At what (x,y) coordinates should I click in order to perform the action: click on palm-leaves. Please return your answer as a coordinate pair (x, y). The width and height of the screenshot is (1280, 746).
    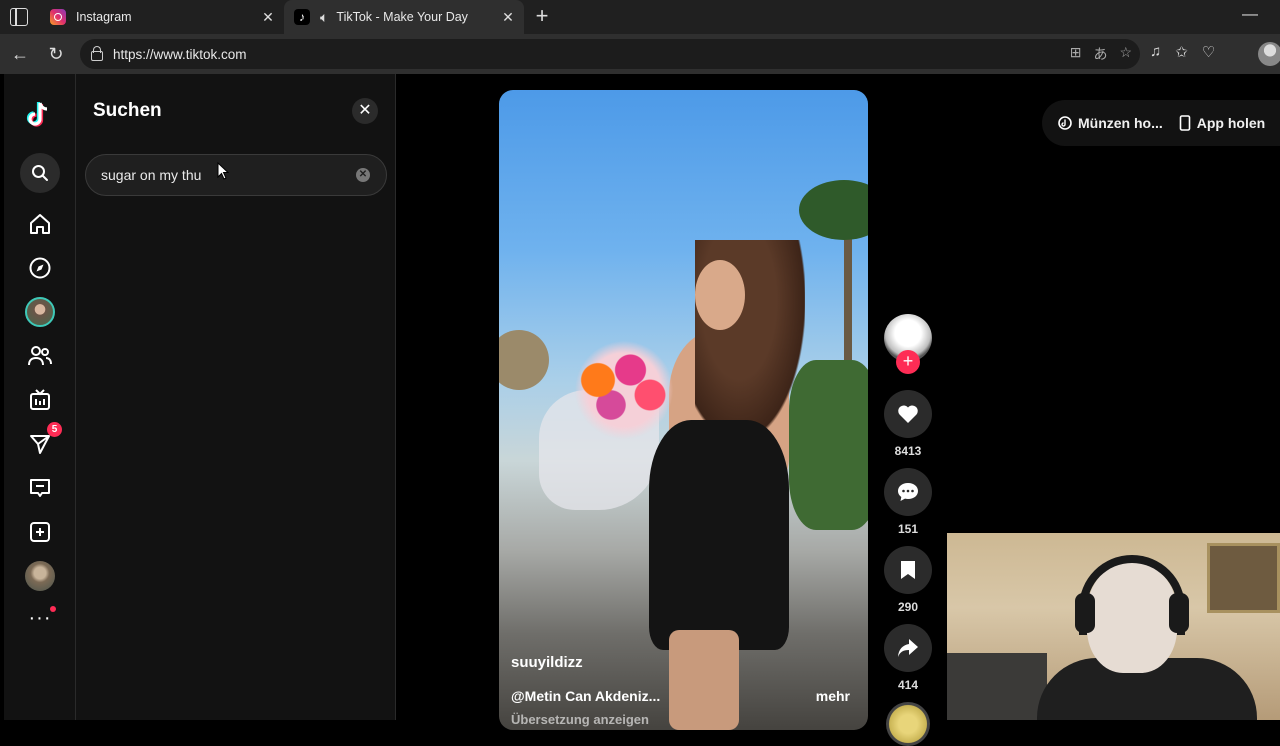
    Looking at the image, I should click on (833, 210).